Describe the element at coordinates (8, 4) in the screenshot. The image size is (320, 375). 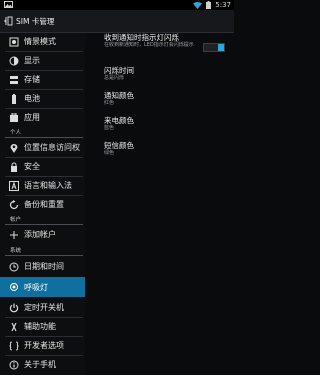
I see `image-notification-icon` at that location.